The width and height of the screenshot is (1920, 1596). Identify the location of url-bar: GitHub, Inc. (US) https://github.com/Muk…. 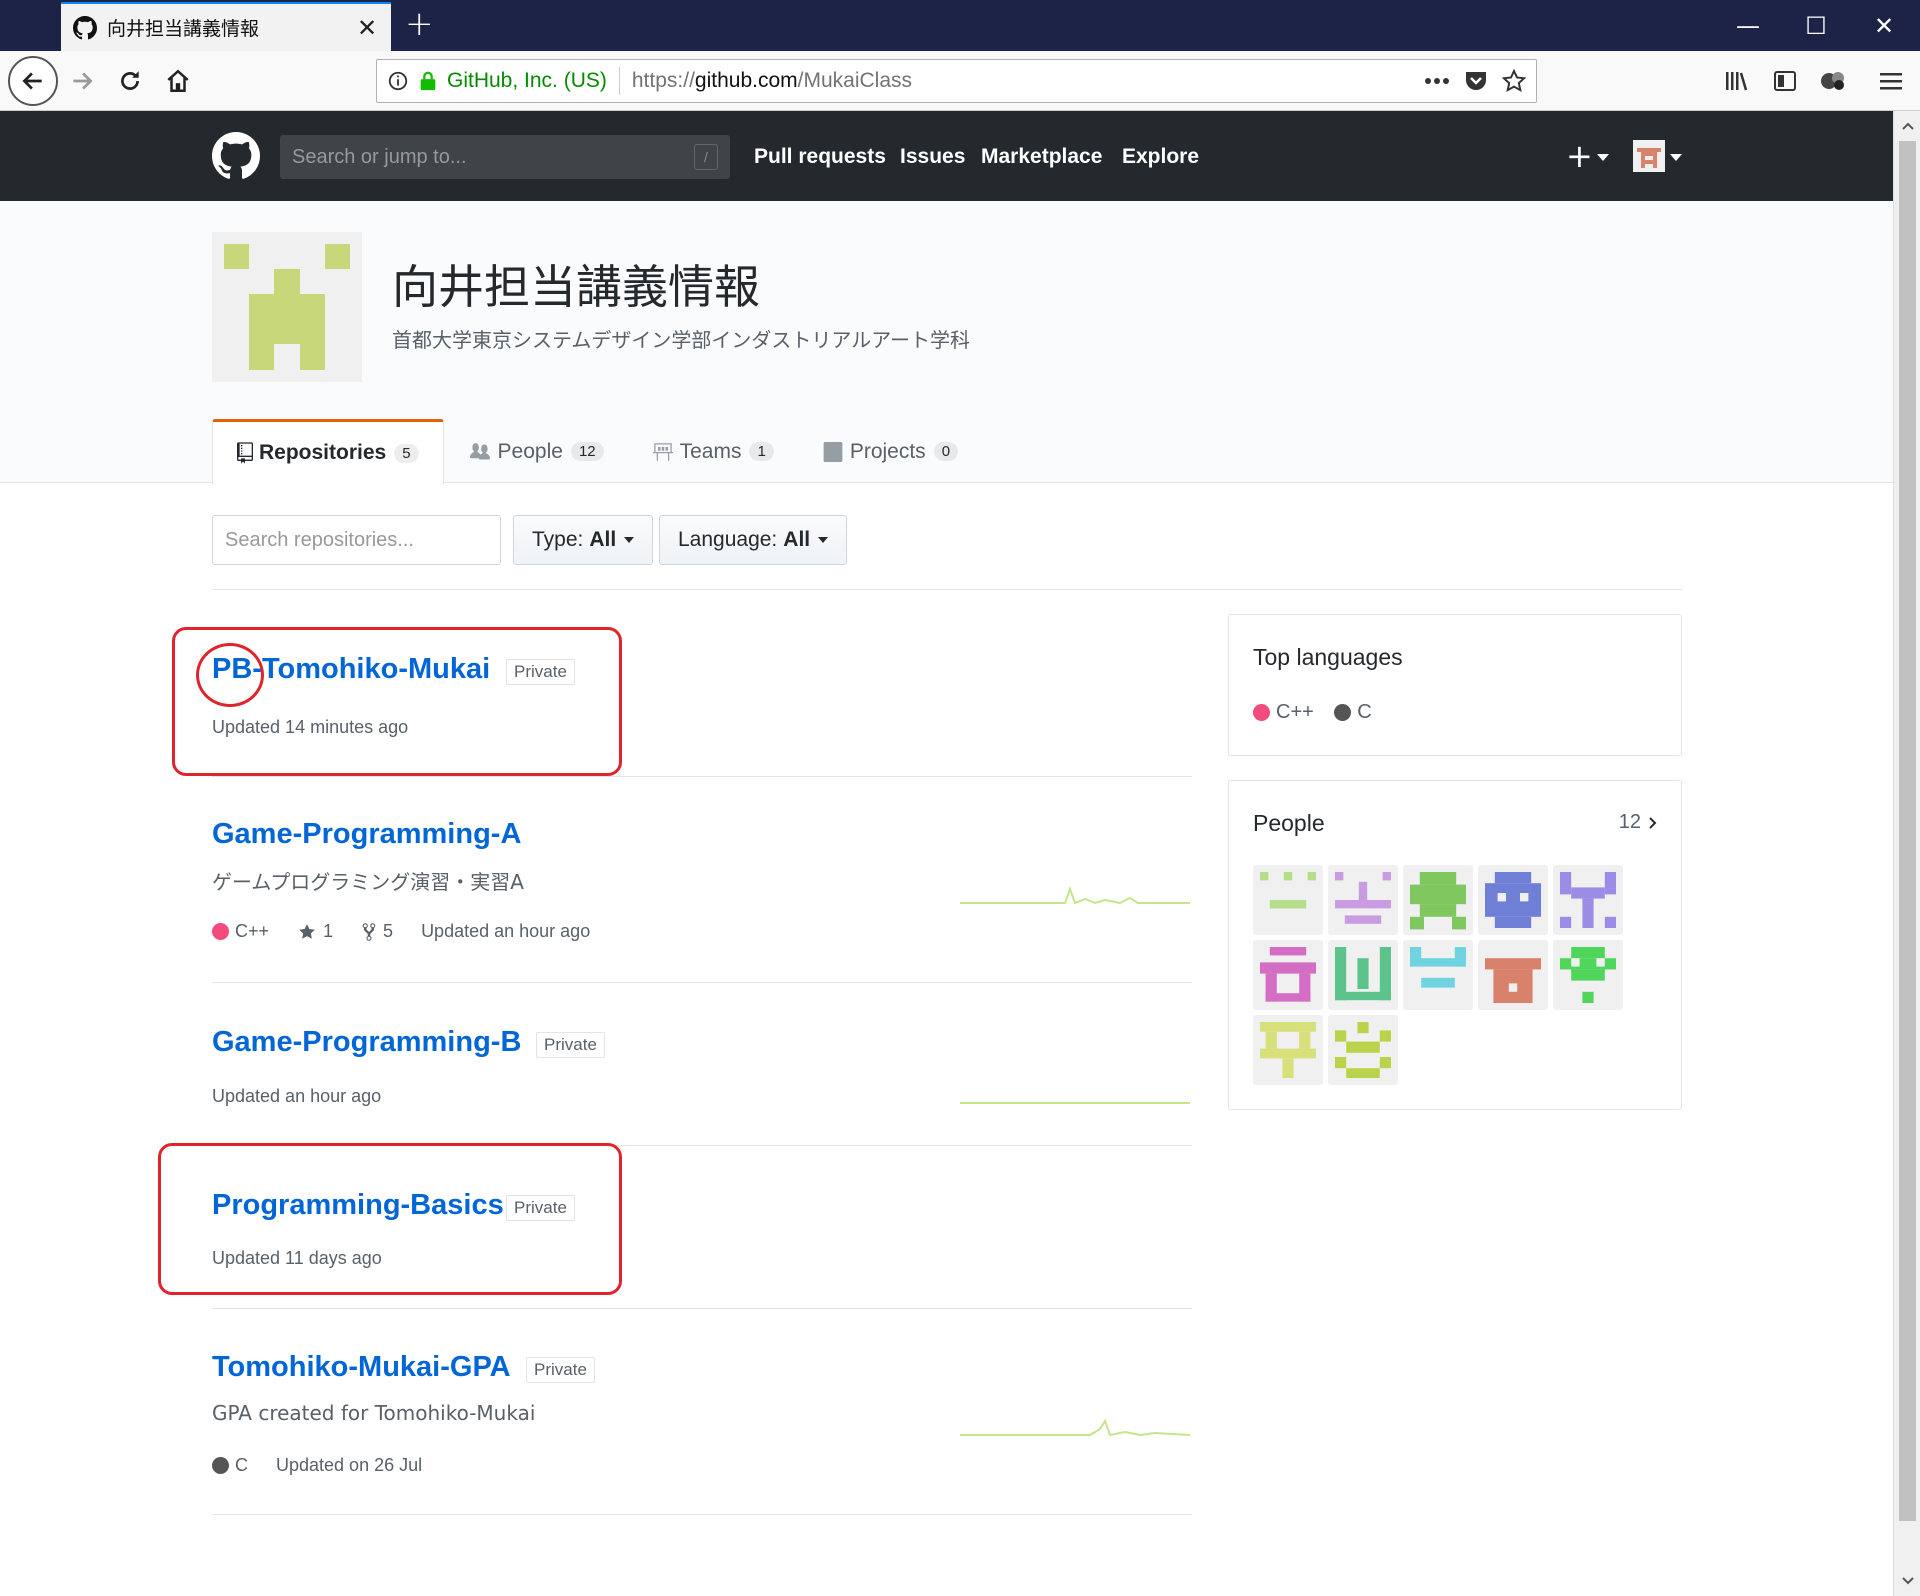
(956, 81).